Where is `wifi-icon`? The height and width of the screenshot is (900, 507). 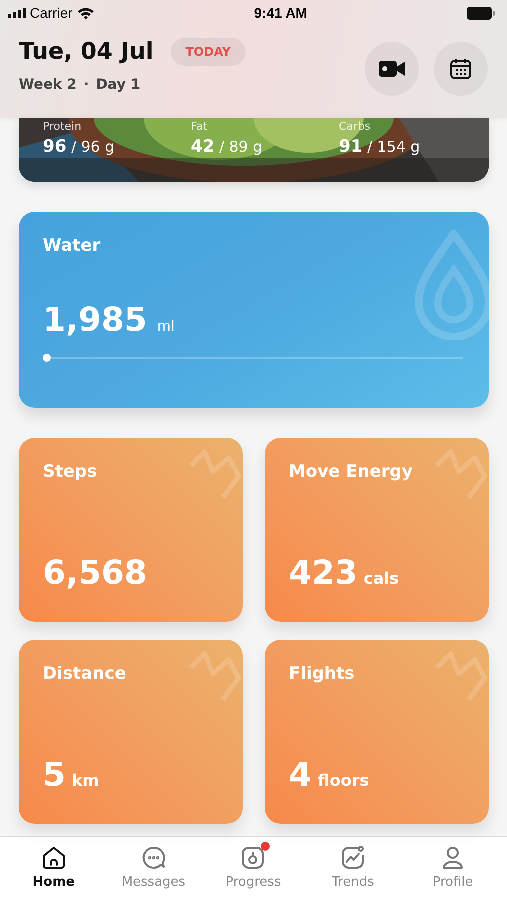 wifi-icon is located at coordinates (85, 13).